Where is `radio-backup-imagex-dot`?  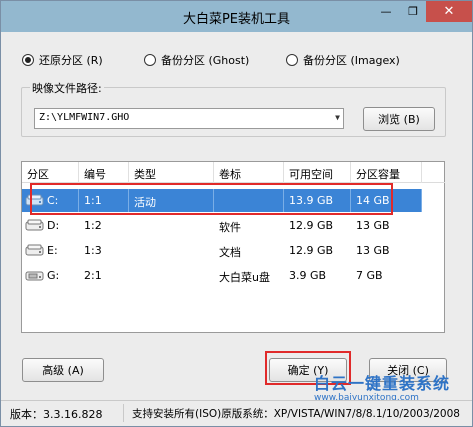 radio-backup-imagex-dot is located at coordinates (292, 60).